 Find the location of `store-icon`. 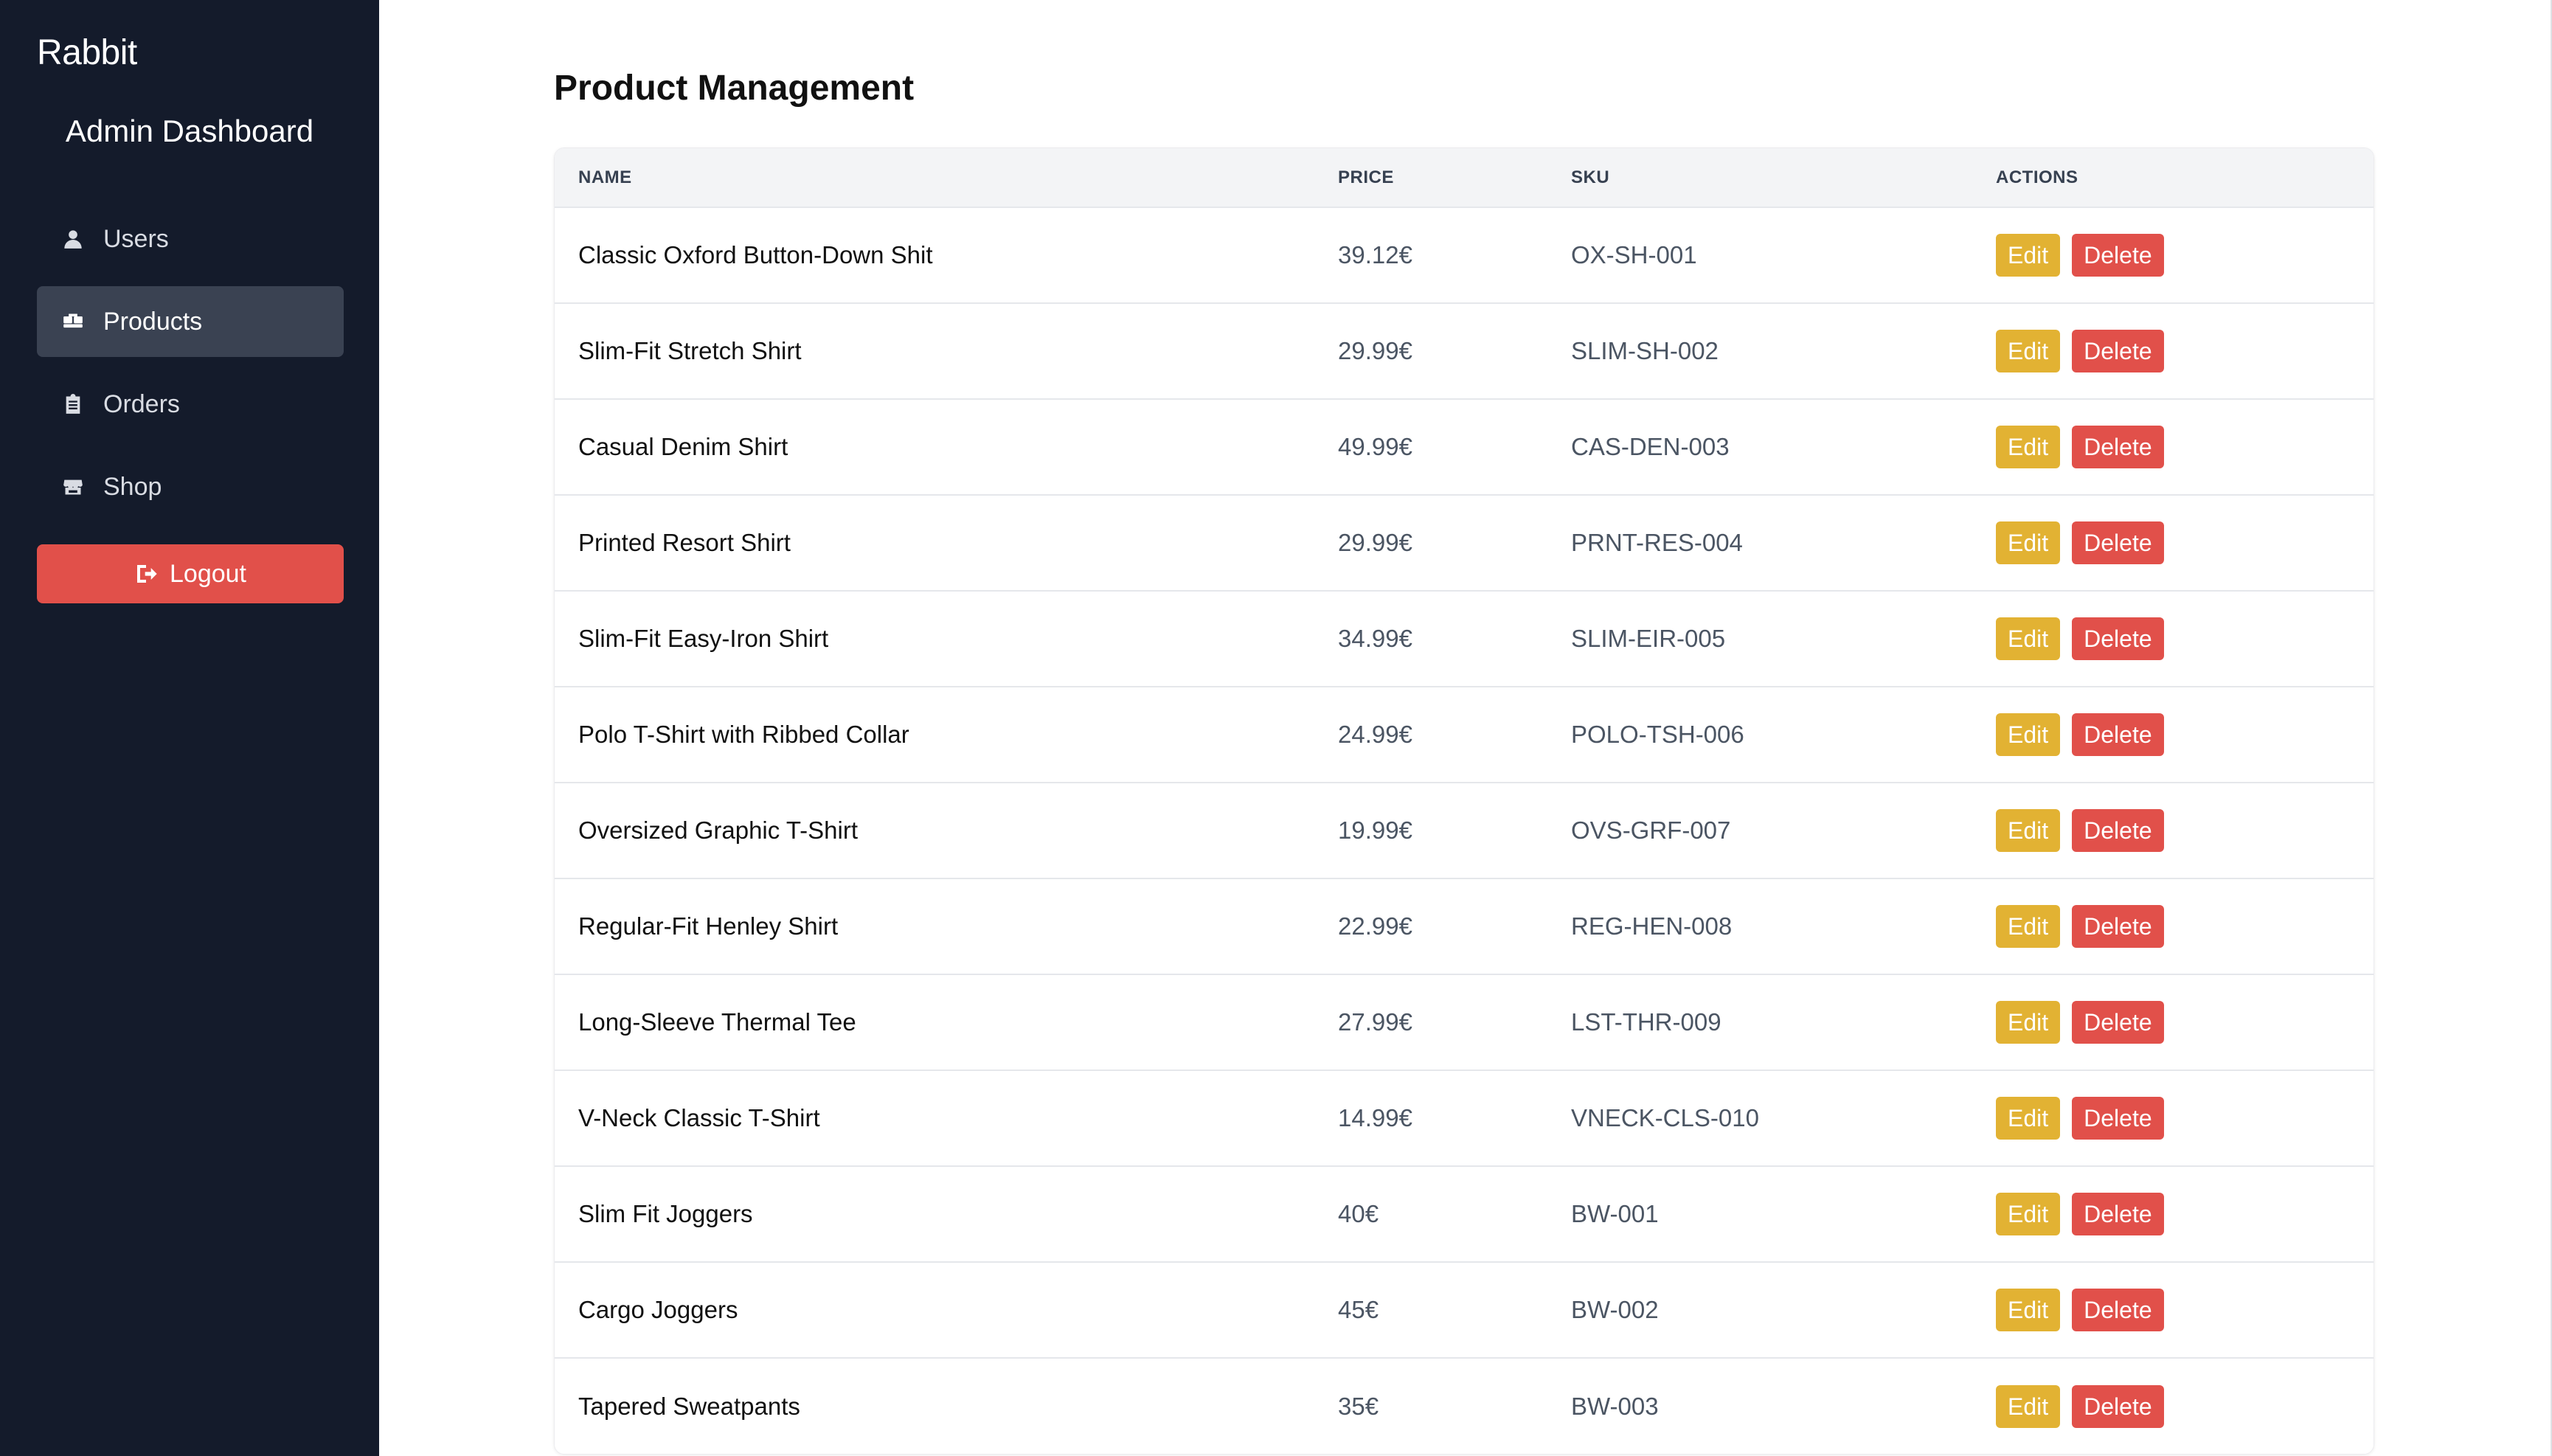

store-icon is located at coordinates (73, 487).